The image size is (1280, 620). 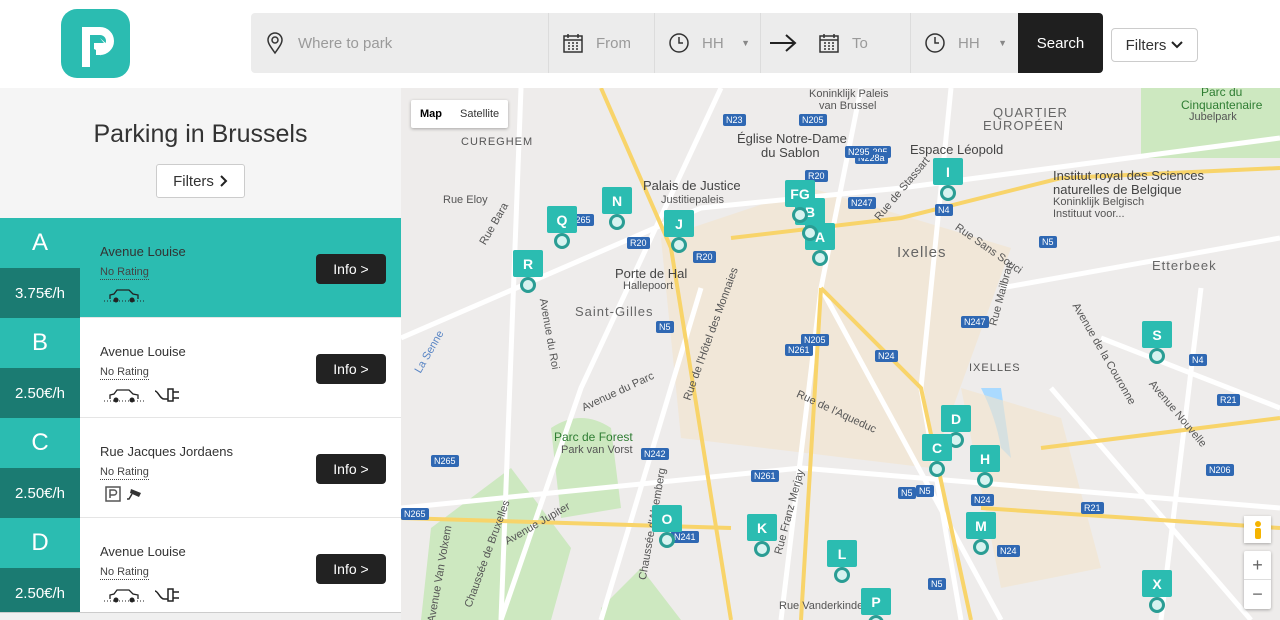 I want to click on map-label: Parc de Forest, so click(x=593, y=437).